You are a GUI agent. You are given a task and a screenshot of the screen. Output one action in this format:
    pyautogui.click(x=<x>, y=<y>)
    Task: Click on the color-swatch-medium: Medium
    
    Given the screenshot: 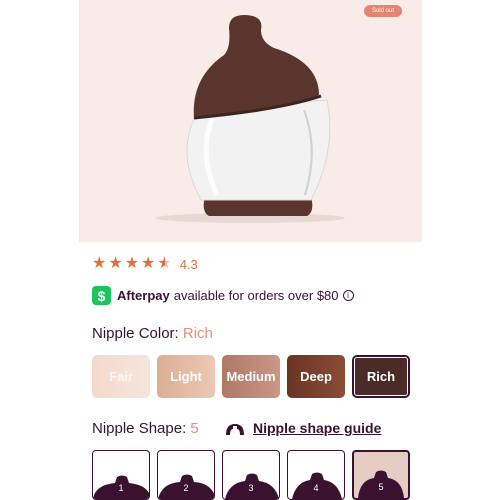 What is the action you would take?
    pyautogui.click(x=251, y=376)
    